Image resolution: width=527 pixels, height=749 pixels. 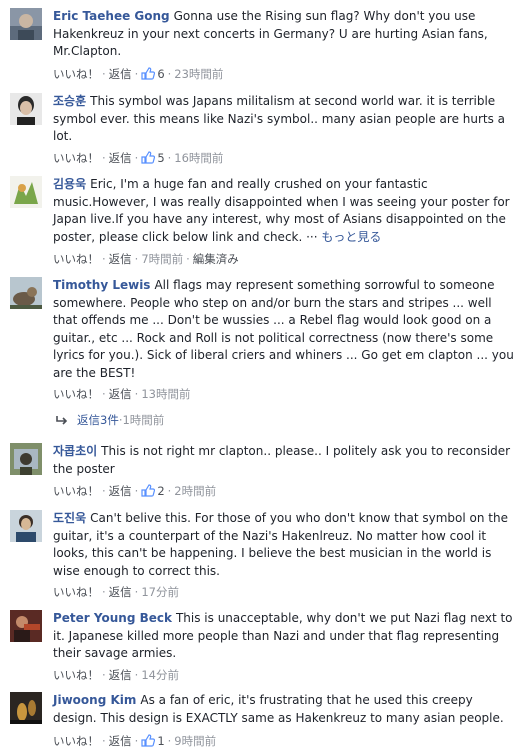 What do you see at coordinates (69, 184) in the screenshot?
I see `comment-author: 김용욱` at bounding box center [69, 184].